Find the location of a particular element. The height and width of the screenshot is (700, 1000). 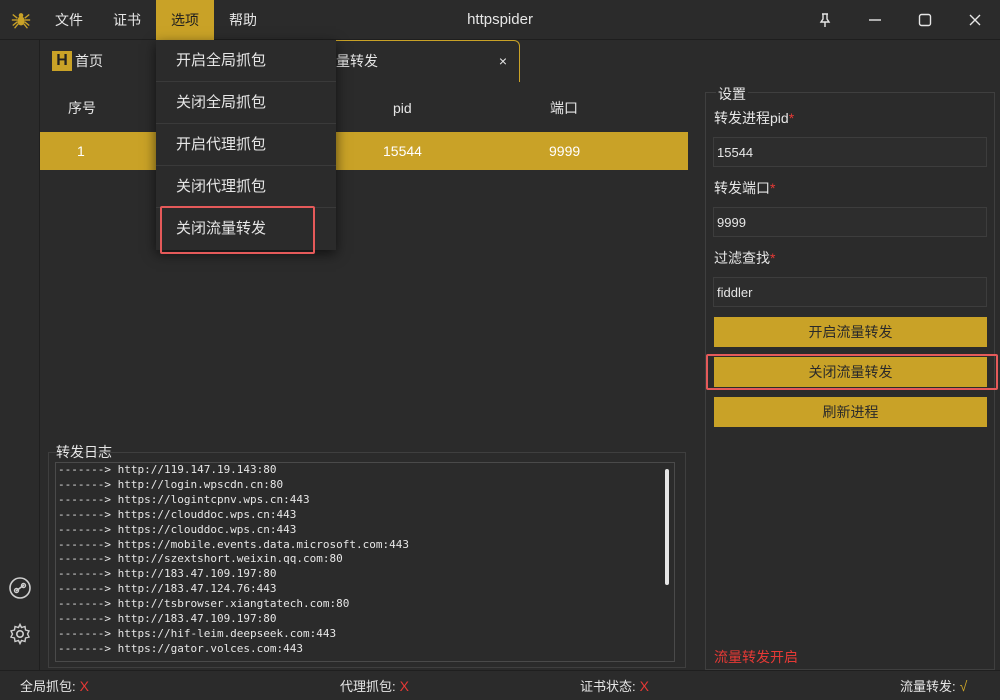

minimize-icon is located at coordinates (875, 20).